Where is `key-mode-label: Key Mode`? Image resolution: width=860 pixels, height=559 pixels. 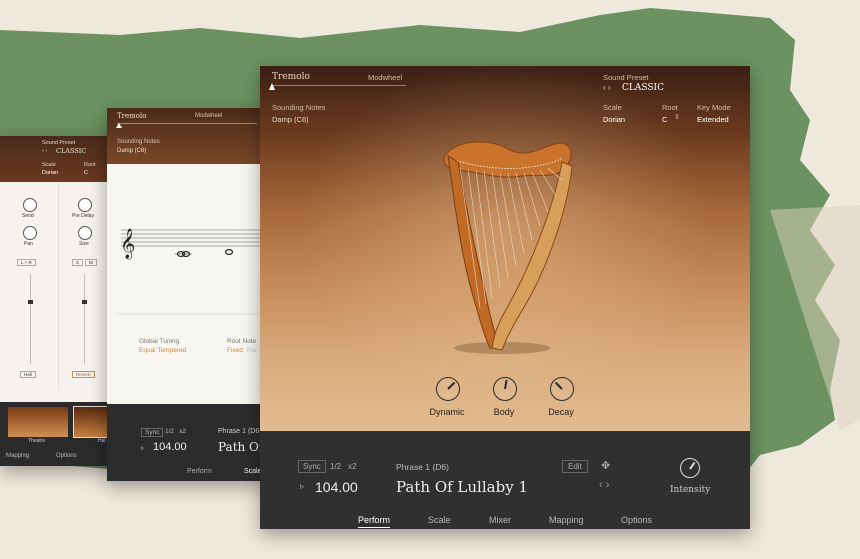
key-mode-label: Key Mode is located at coordinates (714, 107).